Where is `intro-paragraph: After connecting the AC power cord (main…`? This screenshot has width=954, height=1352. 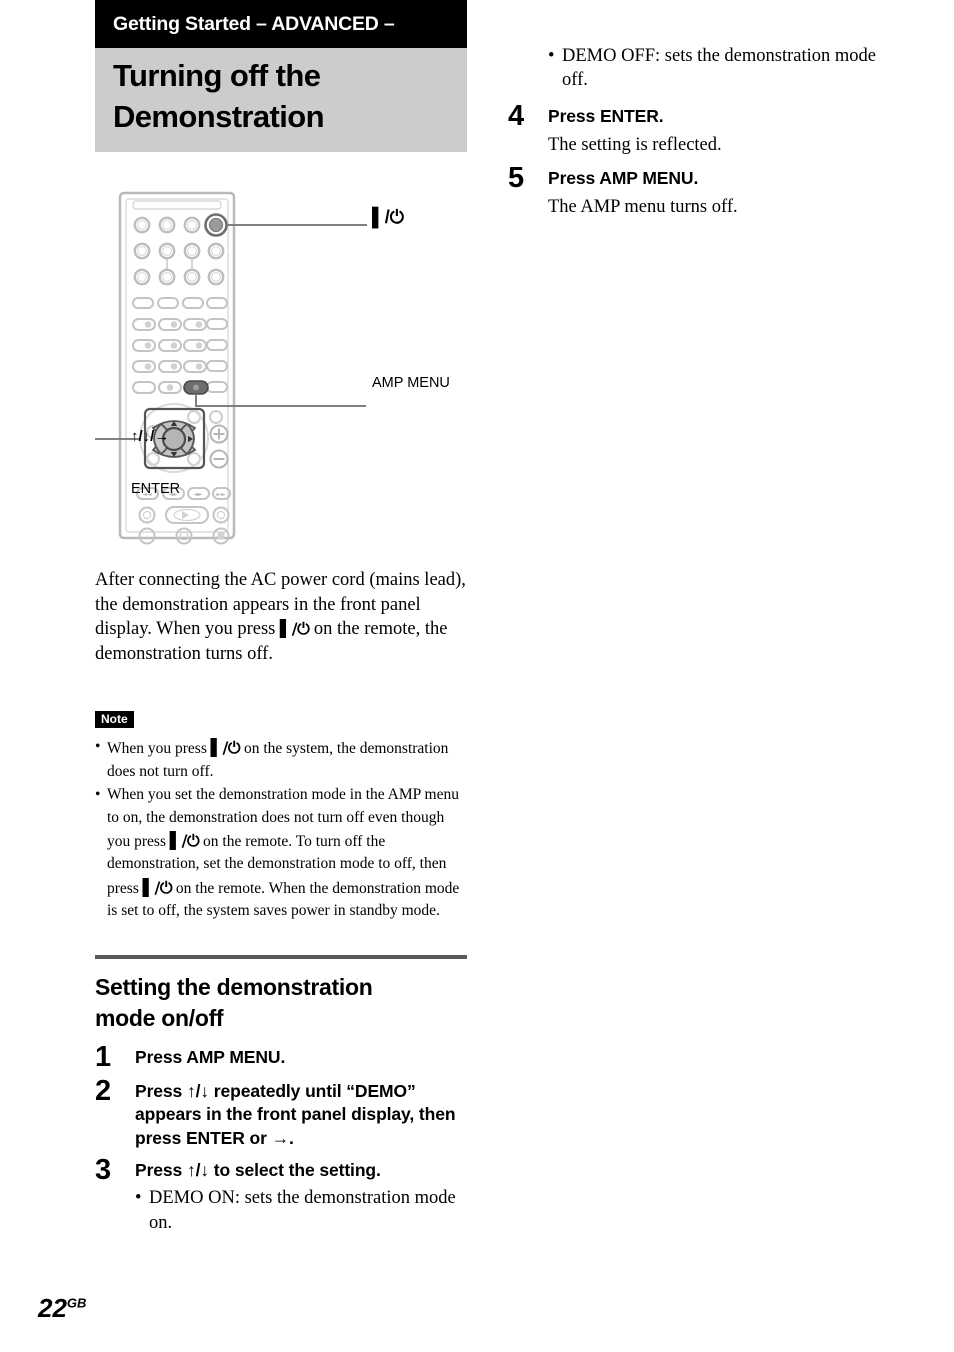
intro-paragraph: After connecting the AC power cord (main… is located at coordinates (281, 617).